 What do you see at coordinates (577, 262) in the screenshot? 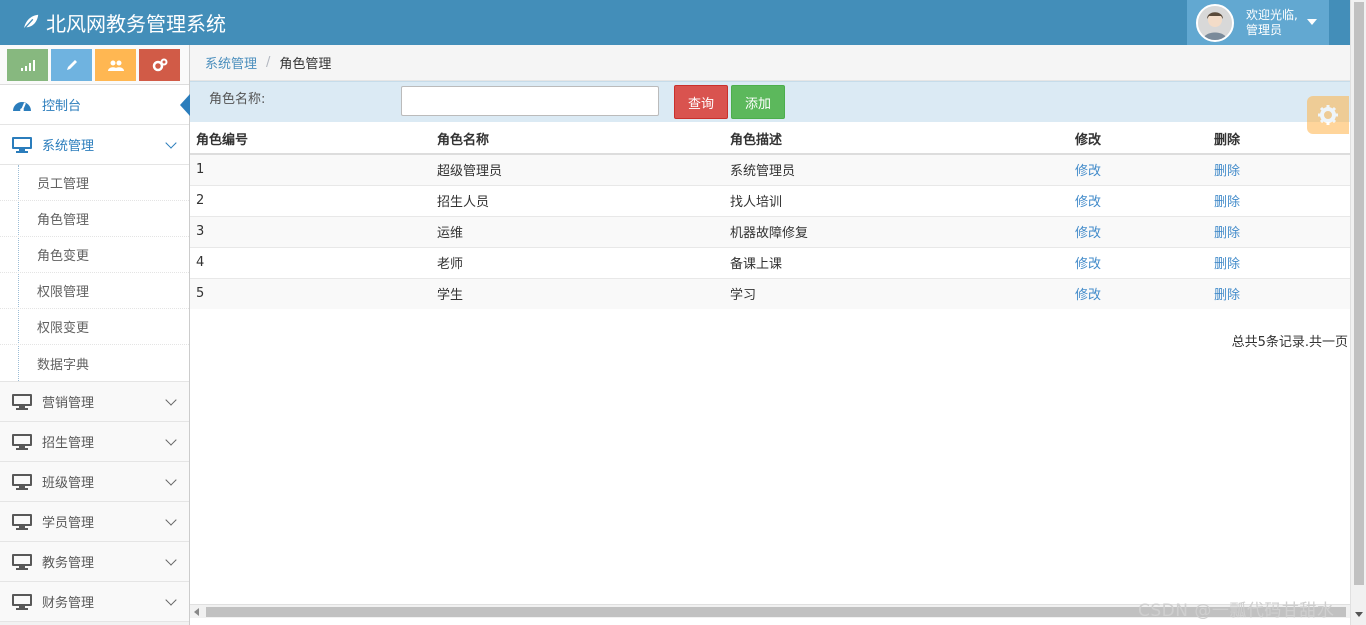
I see `role-name-cell: 老师` at bounding box center [577, 262].